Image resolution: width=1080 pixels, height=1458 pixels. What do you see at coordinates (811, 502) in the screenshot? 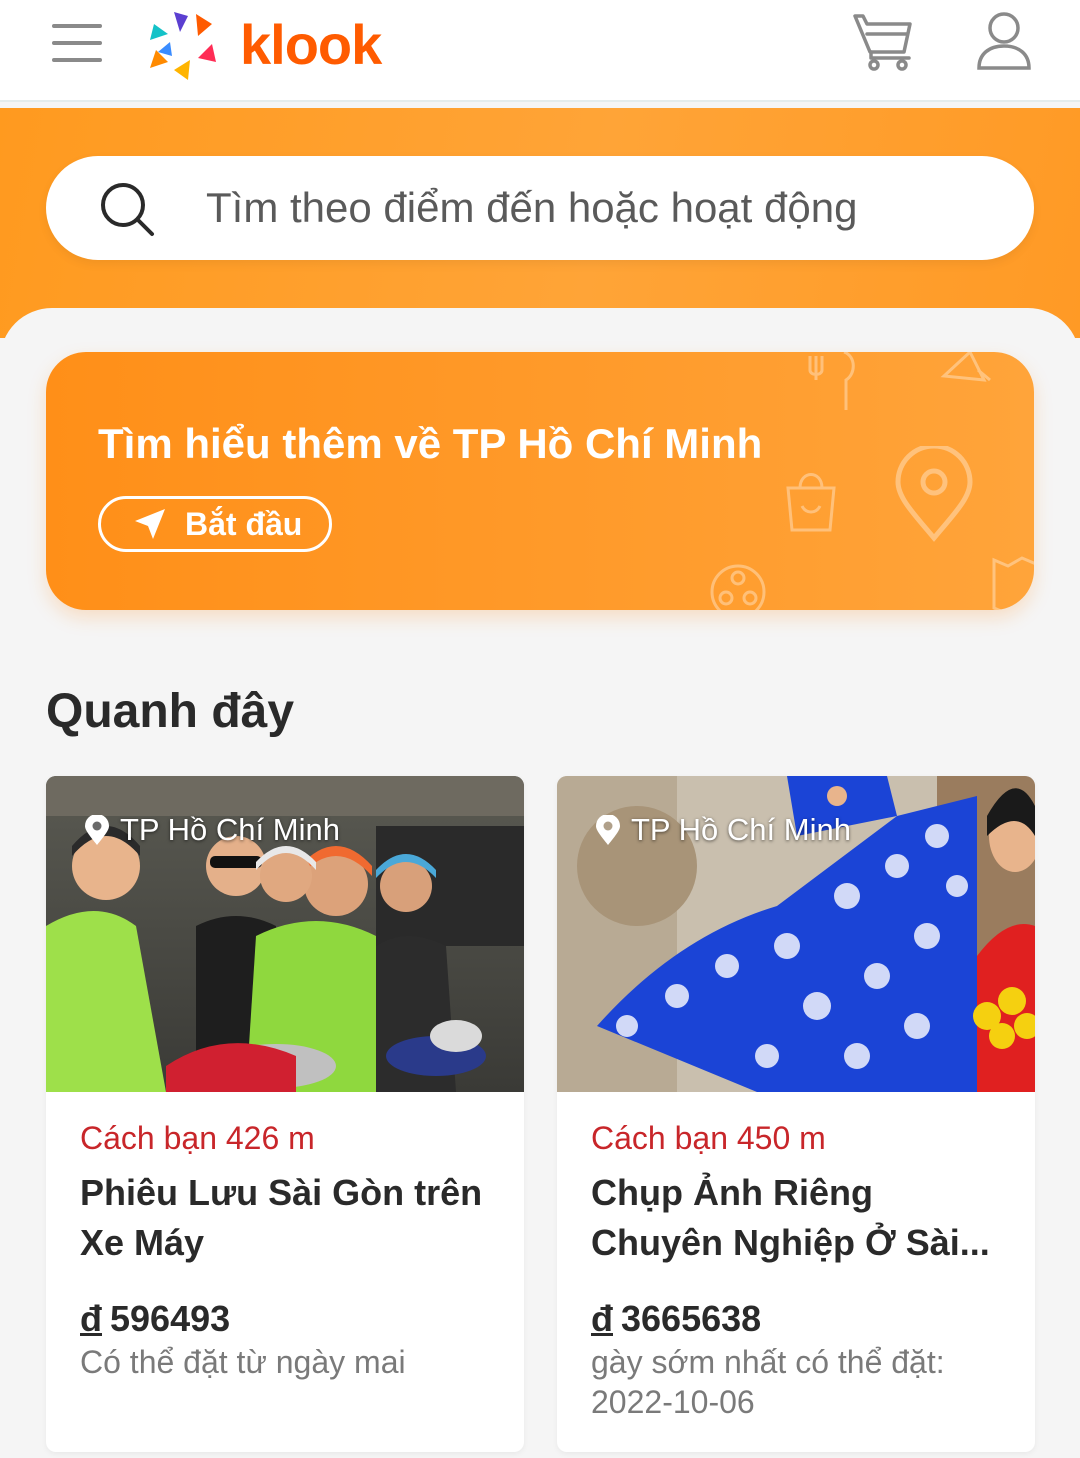
I see `shopping-bag-icon` at bounding box center [811, 502].